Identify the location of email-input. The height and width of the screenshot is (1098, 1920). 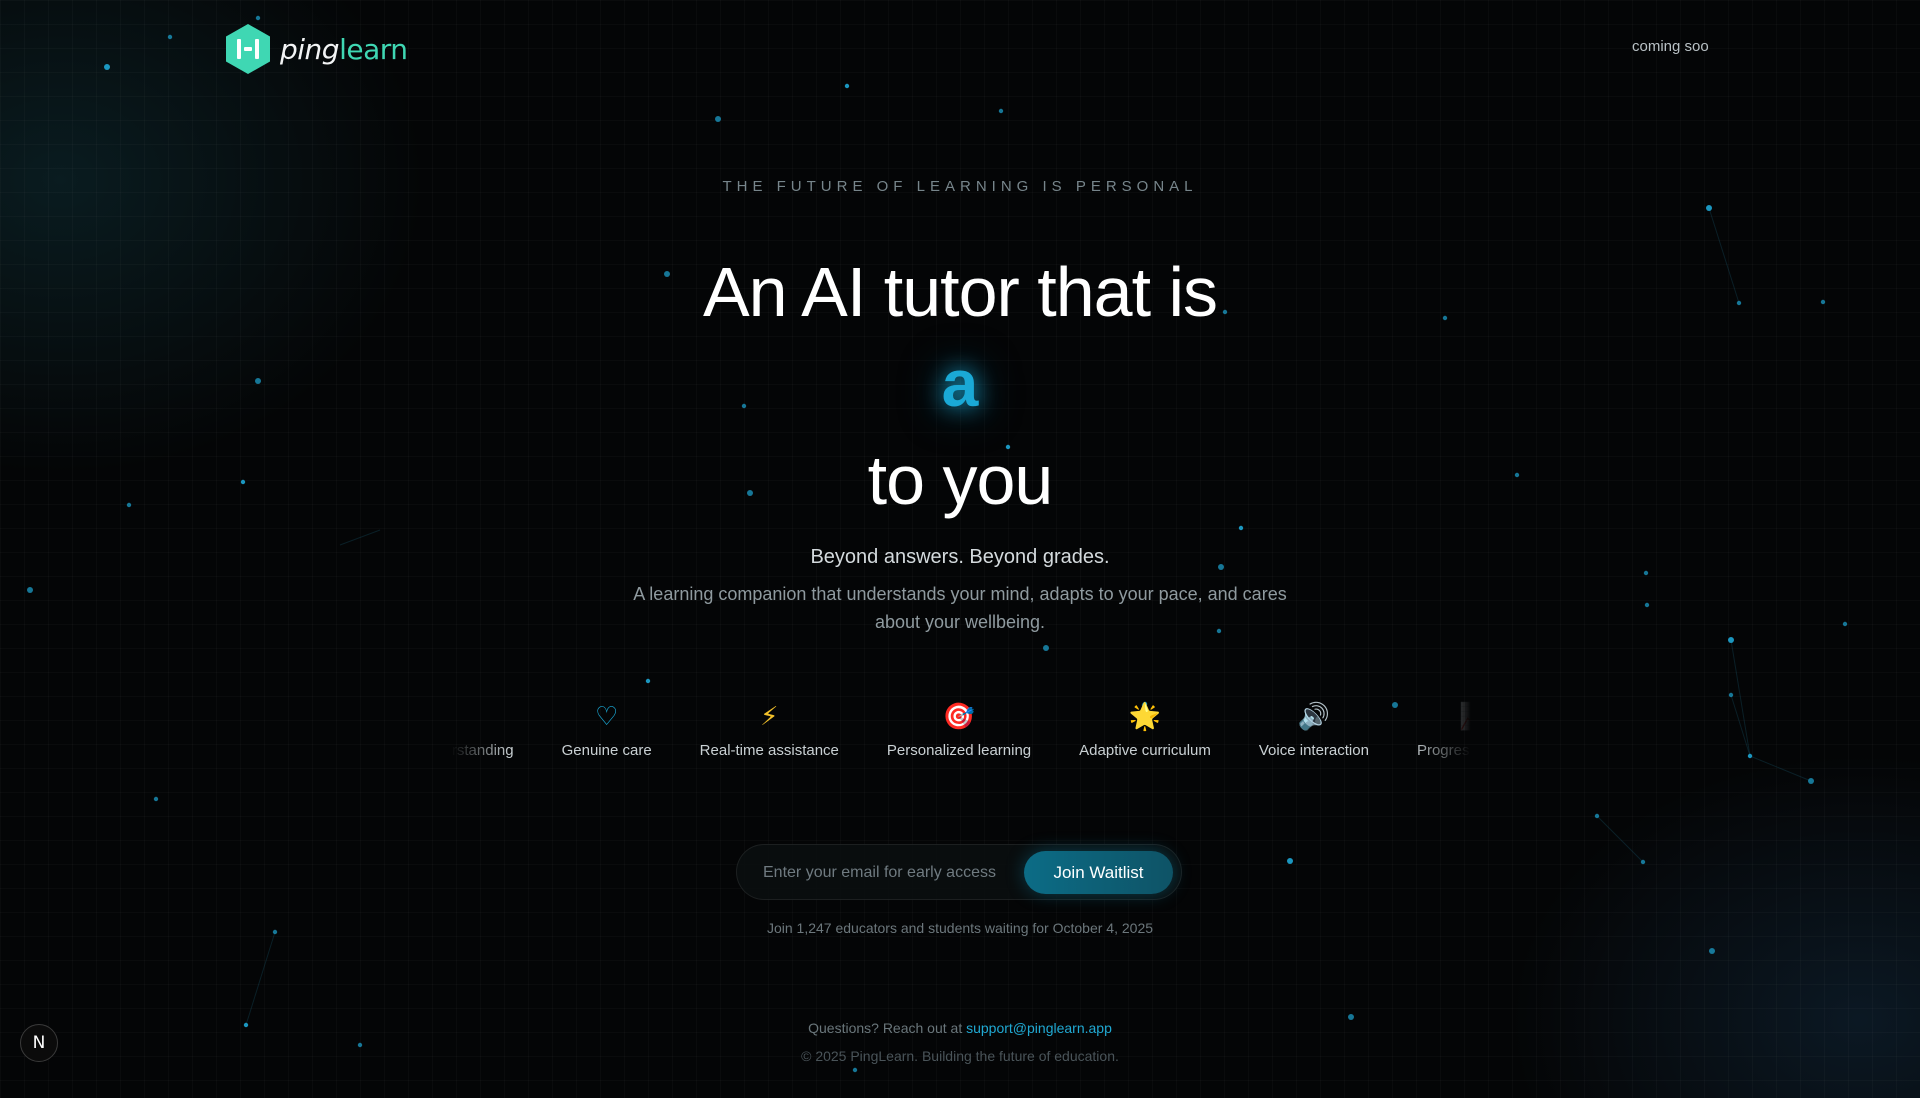
(883, 873).